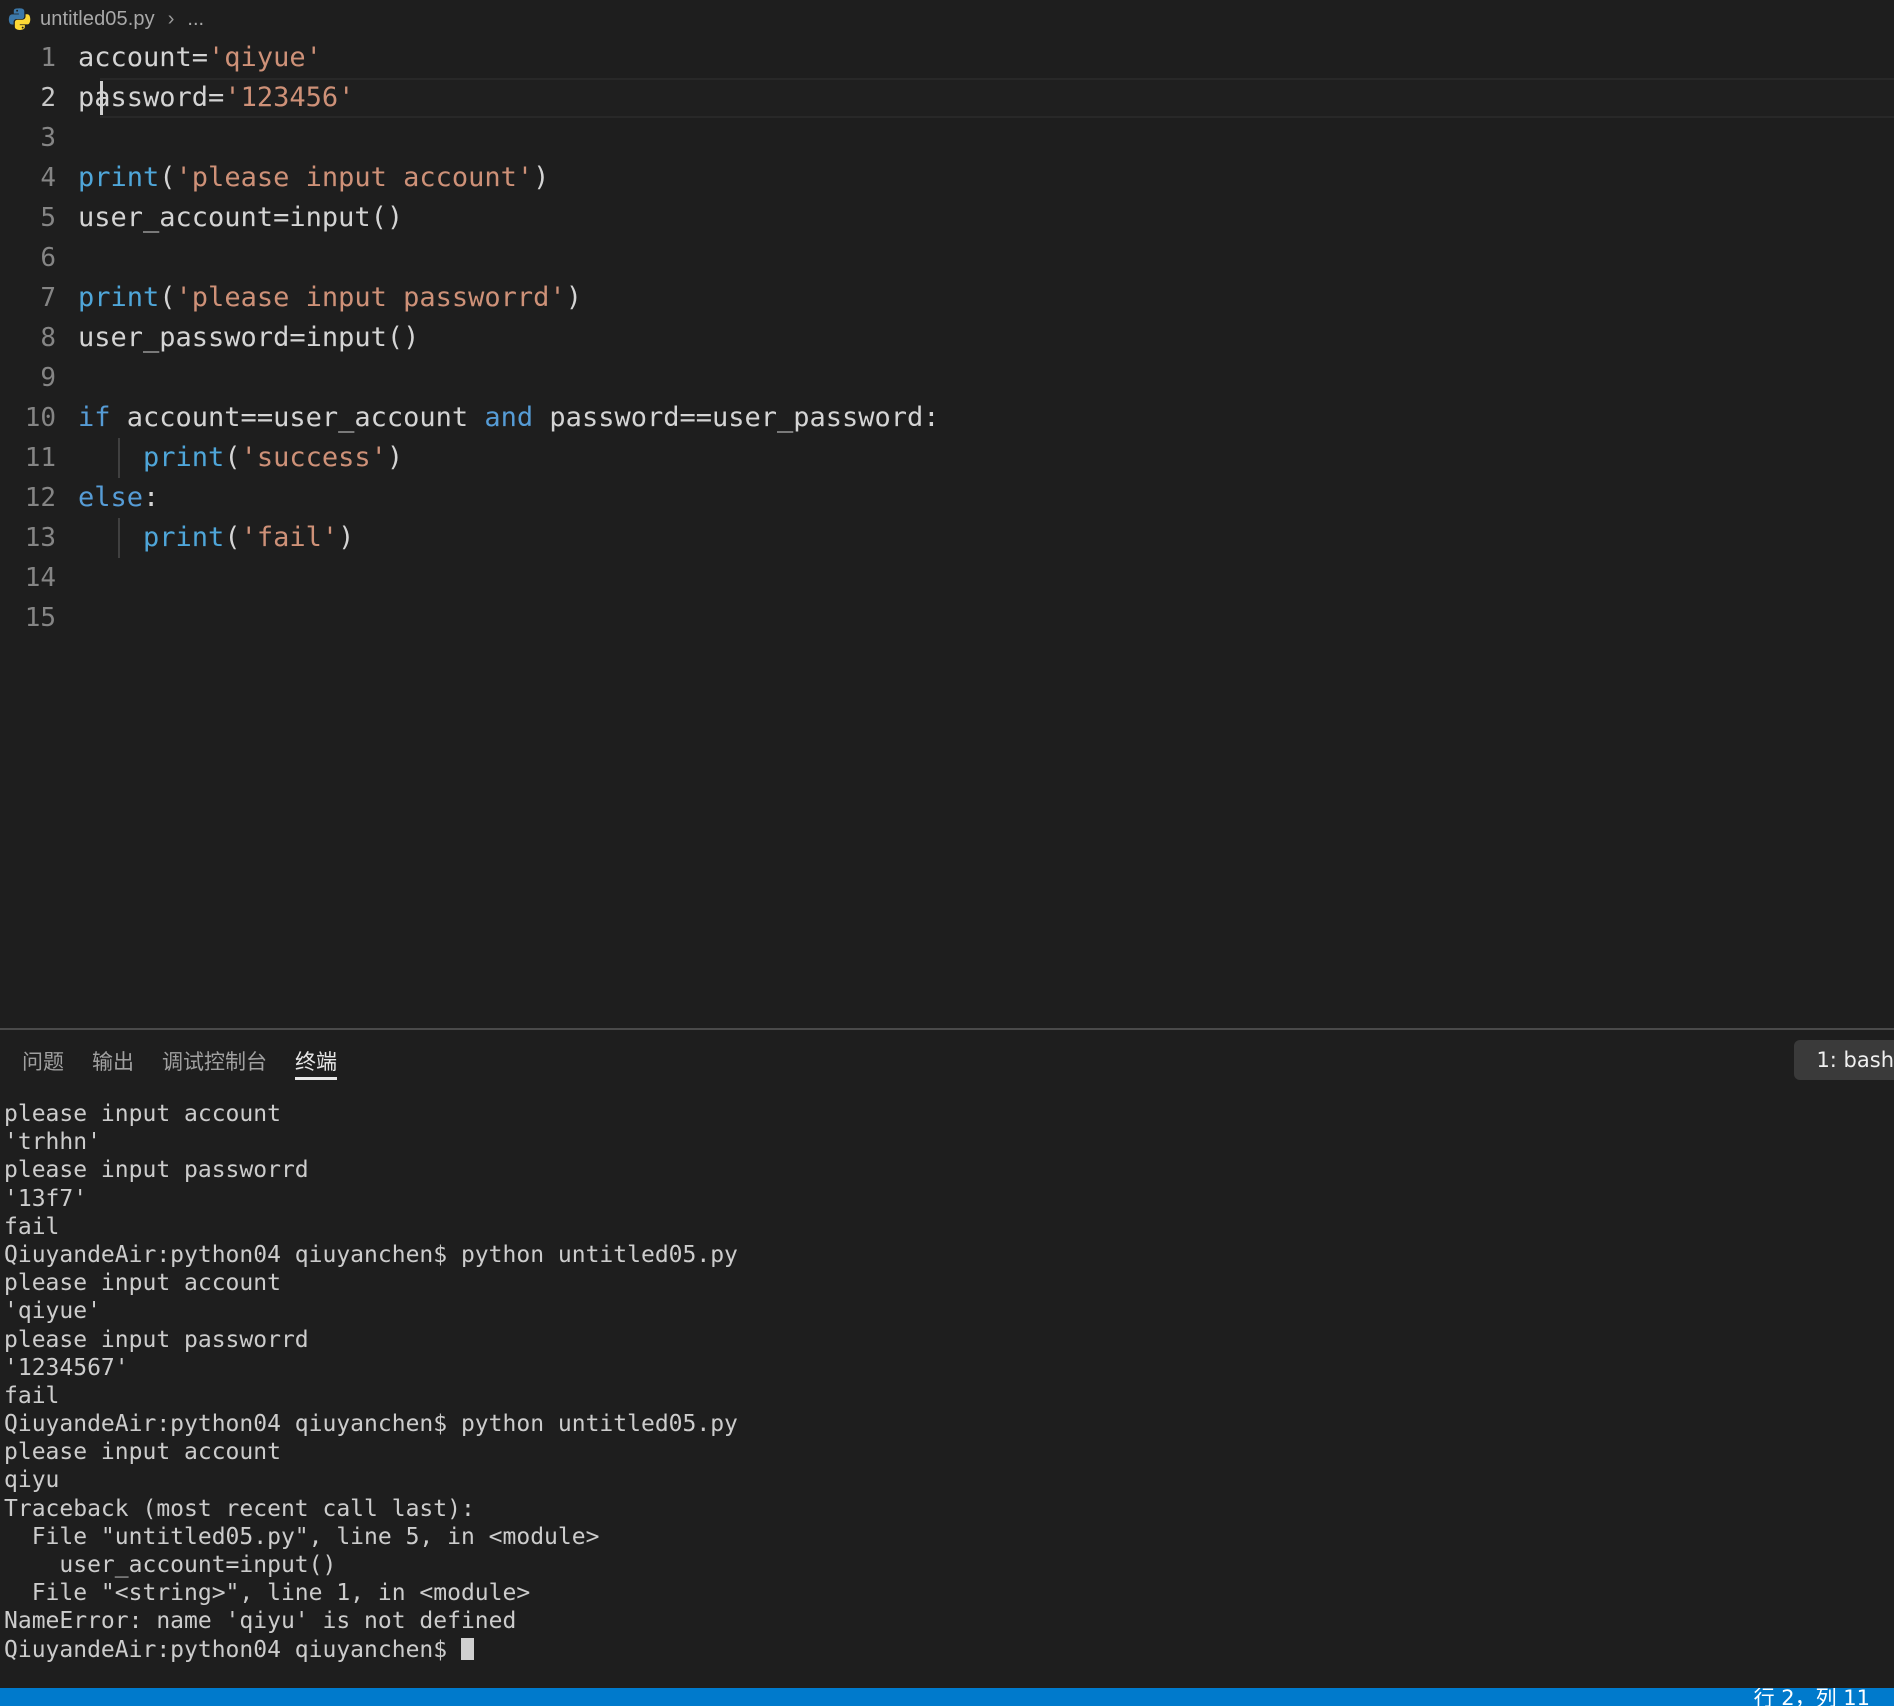 The width and height of the screenshot is (1894, 1706). What do you see at coordinates (354, 177) in the screenshot?
I see `token-string: 'please input account'` at bounding box center [354, 177].